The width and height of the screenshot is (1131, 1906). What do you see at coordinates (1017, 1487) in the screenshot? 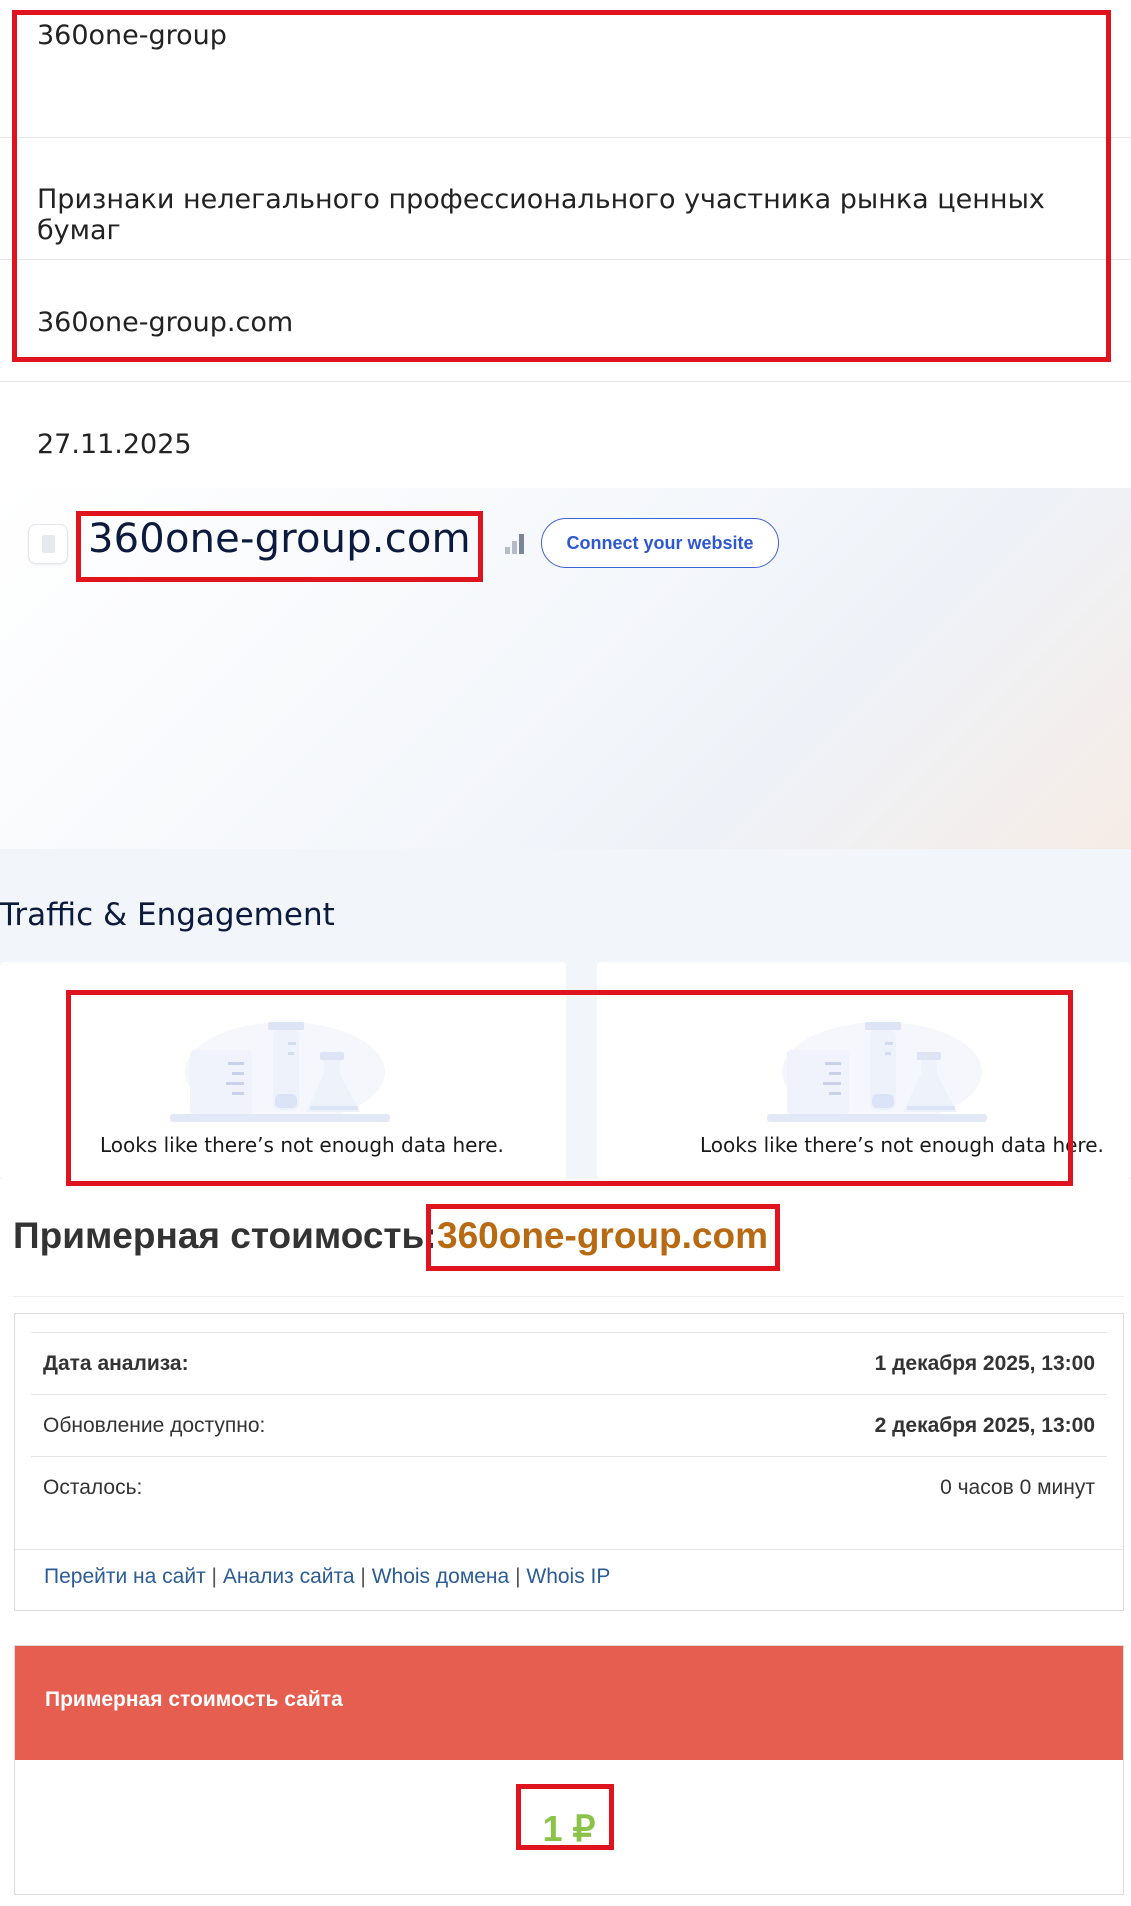
I see `info-value: 0 часов 0 минут` at bounding box center [1017, 1487].